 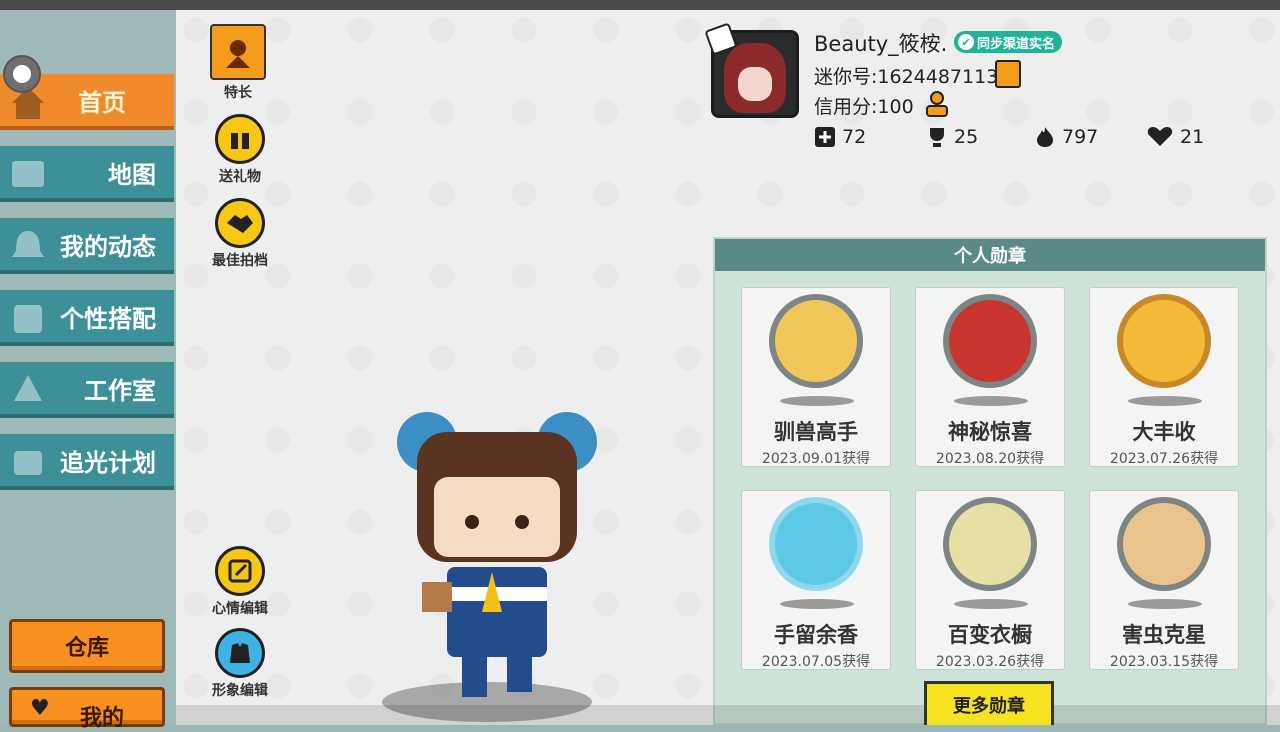 I want to click on medal-name: 大丰收, so click(x=1164, y=432).